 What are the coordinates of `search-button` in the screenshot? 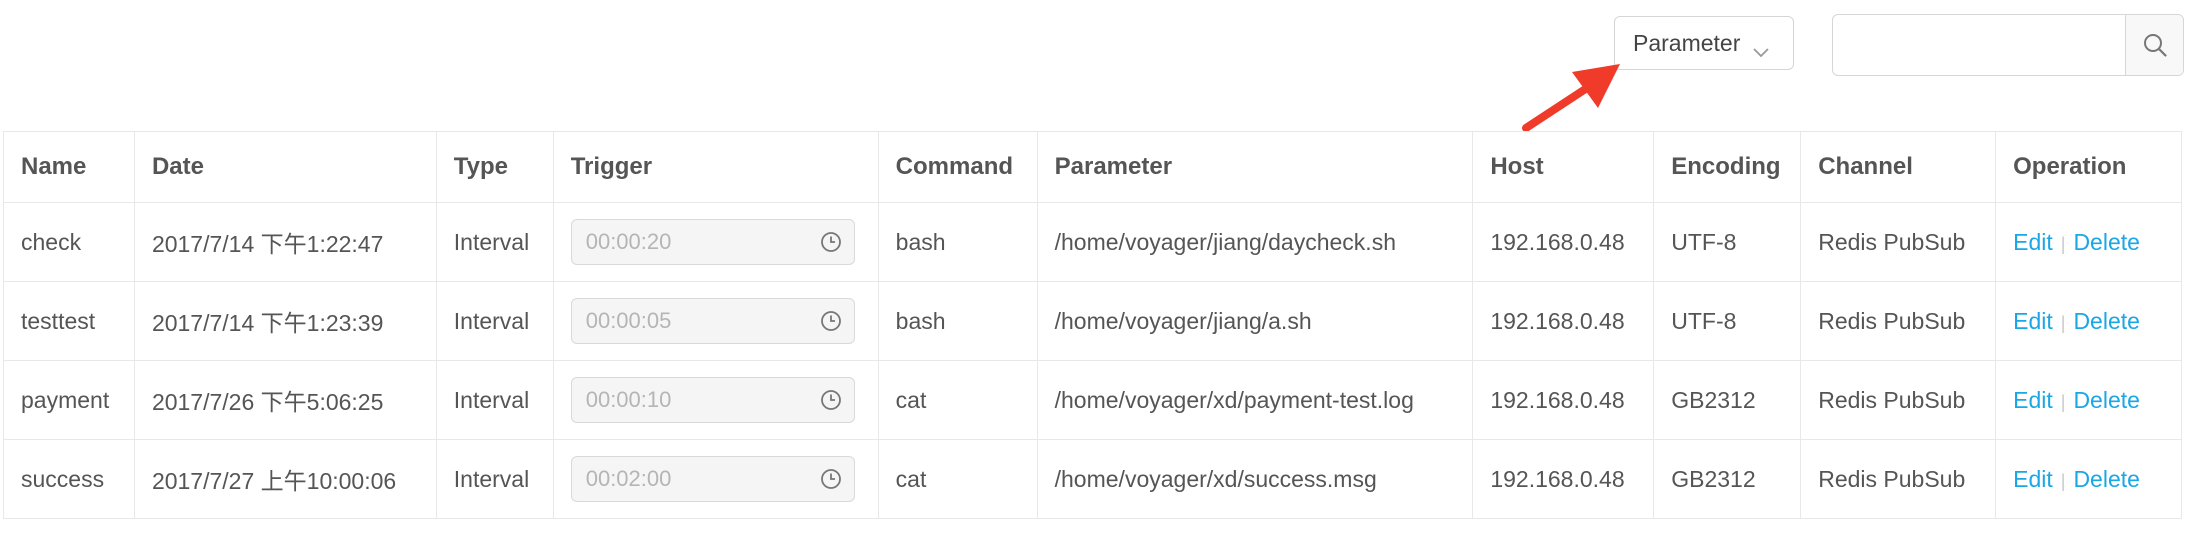 It's located at (2154, 45).